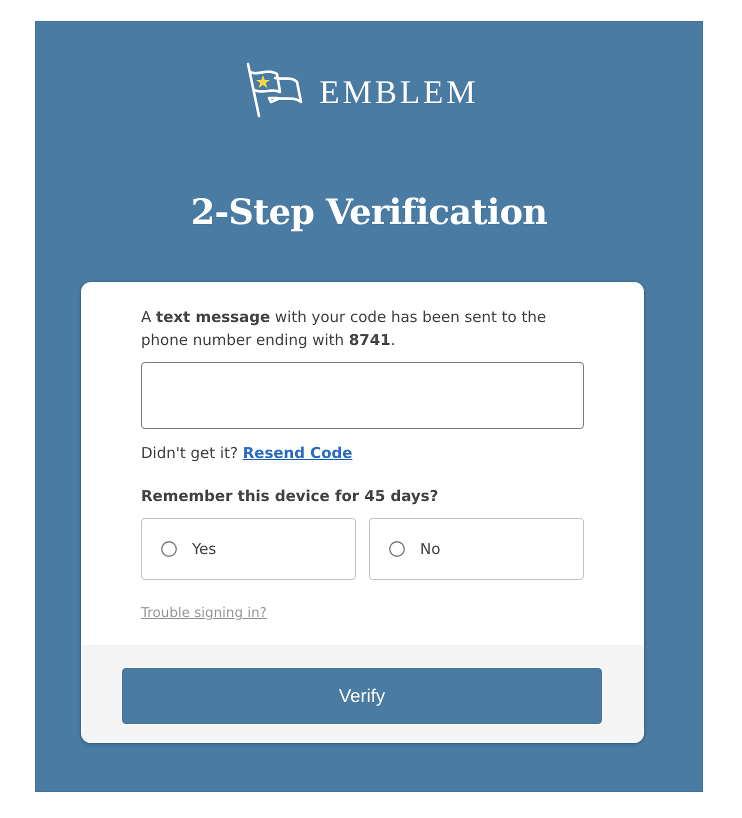  What do you see at coordinates (248, 549) in the screenshot?
I see `radio-option: Yes` at bounding box center [248, 549].